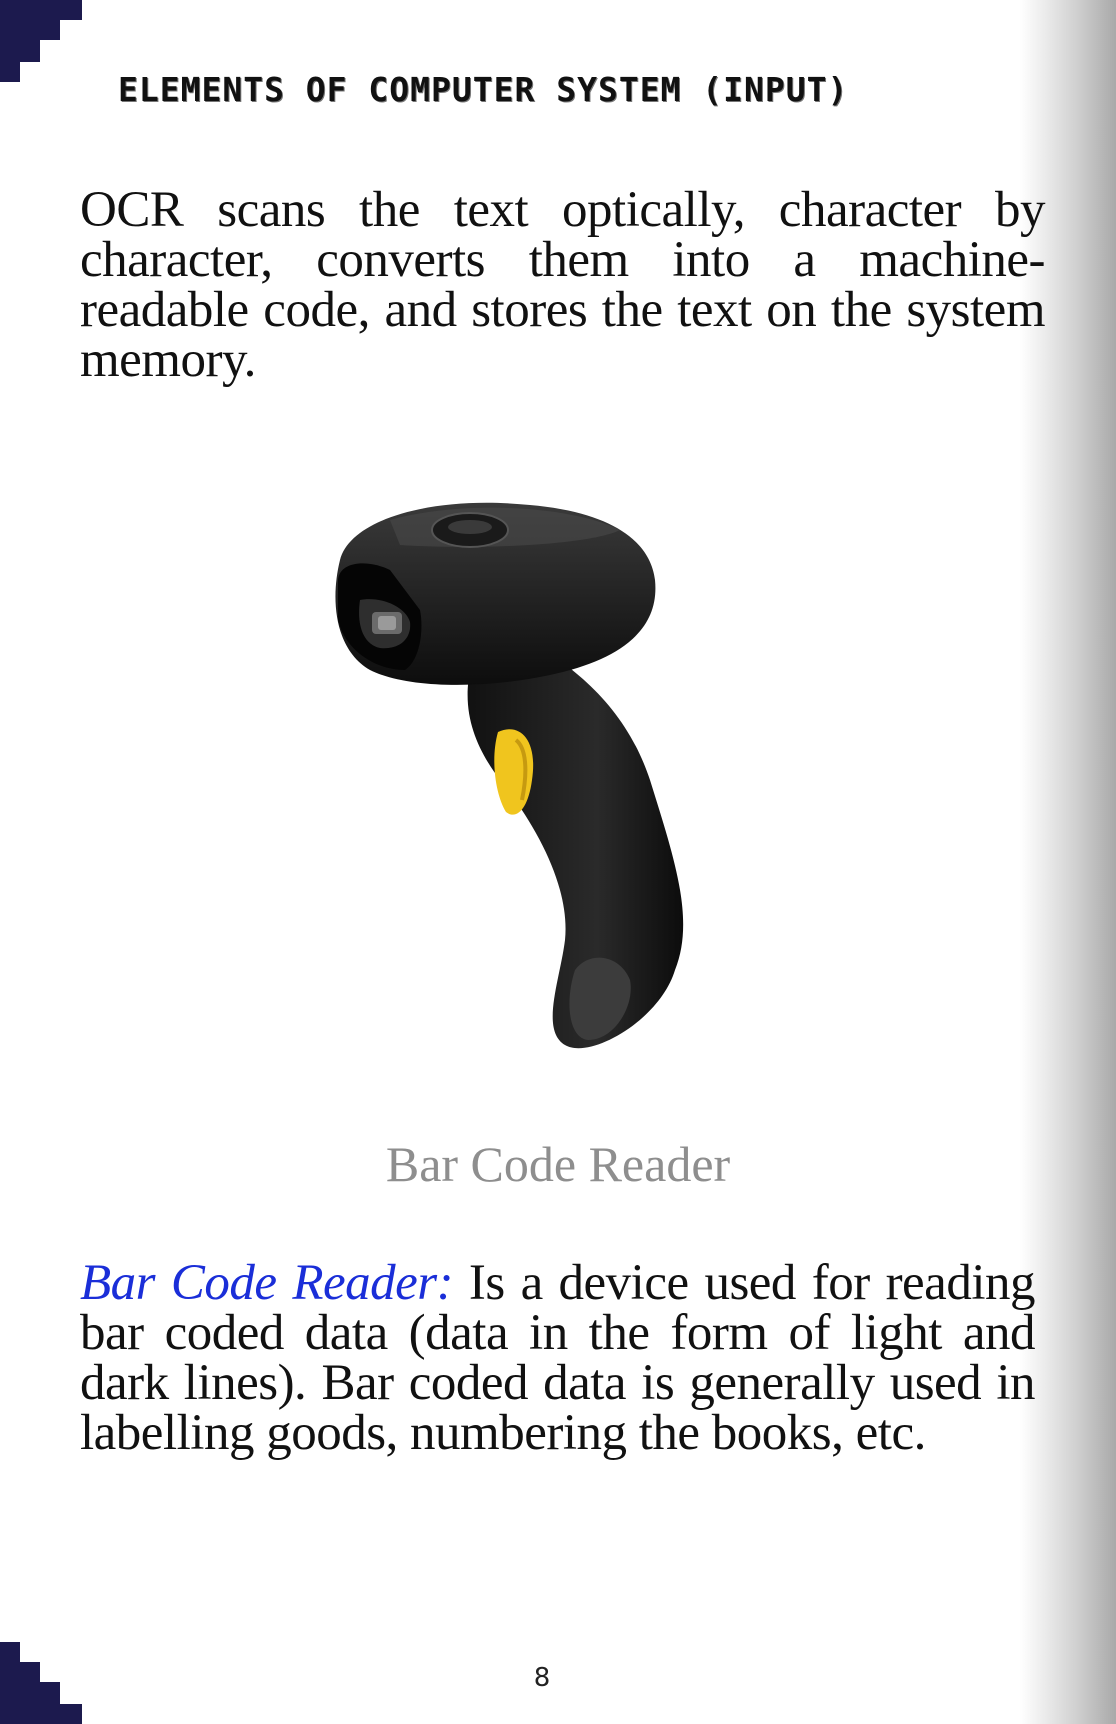  What do you see at coordinates (509, 775) in the screenshot?
I see `barcode-scanner-image` at bounding box center [509, 775].